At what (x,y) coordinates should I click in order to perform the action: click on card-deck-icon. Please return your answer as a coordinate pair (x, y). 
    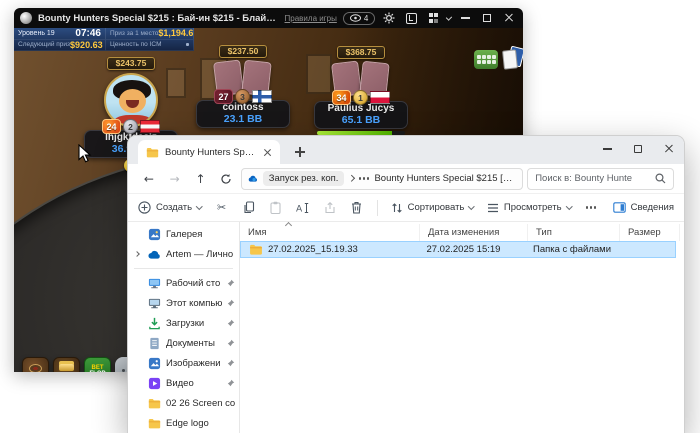
    Looking at the image, I should click on (512, 58).